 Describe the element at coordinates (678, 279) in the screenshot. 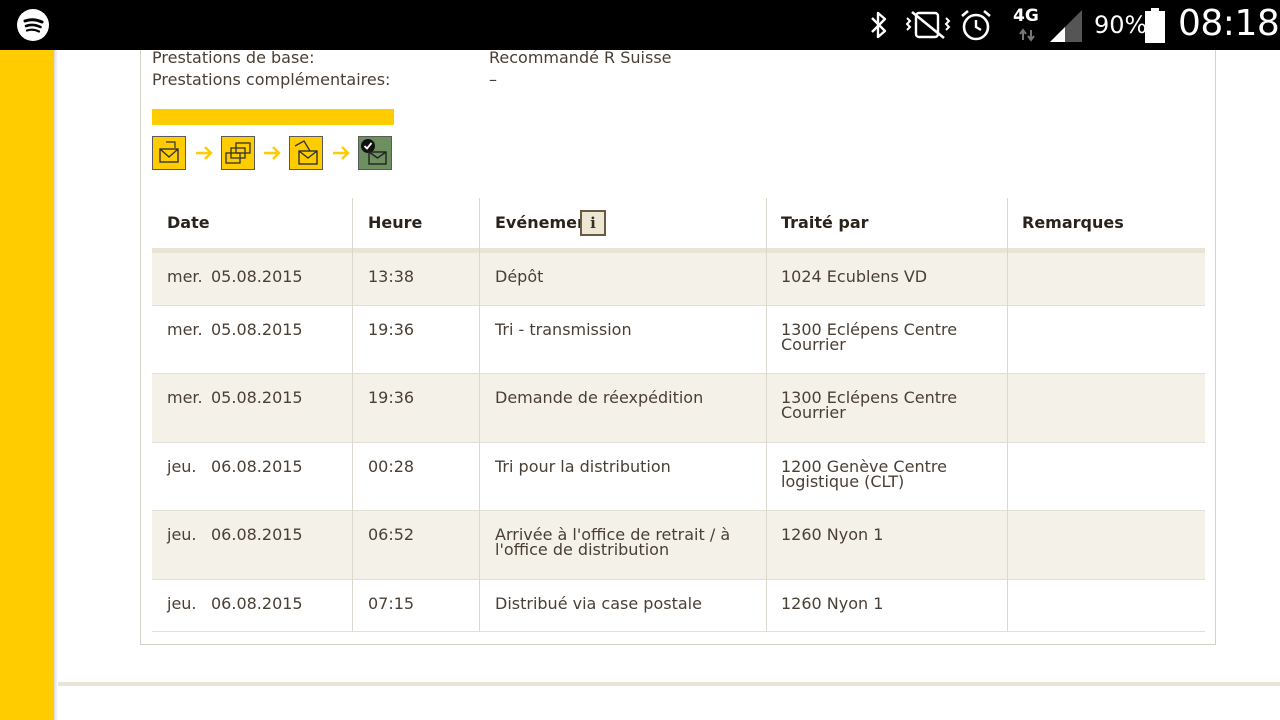

I see `table-row: mer. 05.08.2015 13:38 Dépôt 1024 Ecublens VD` at that location.